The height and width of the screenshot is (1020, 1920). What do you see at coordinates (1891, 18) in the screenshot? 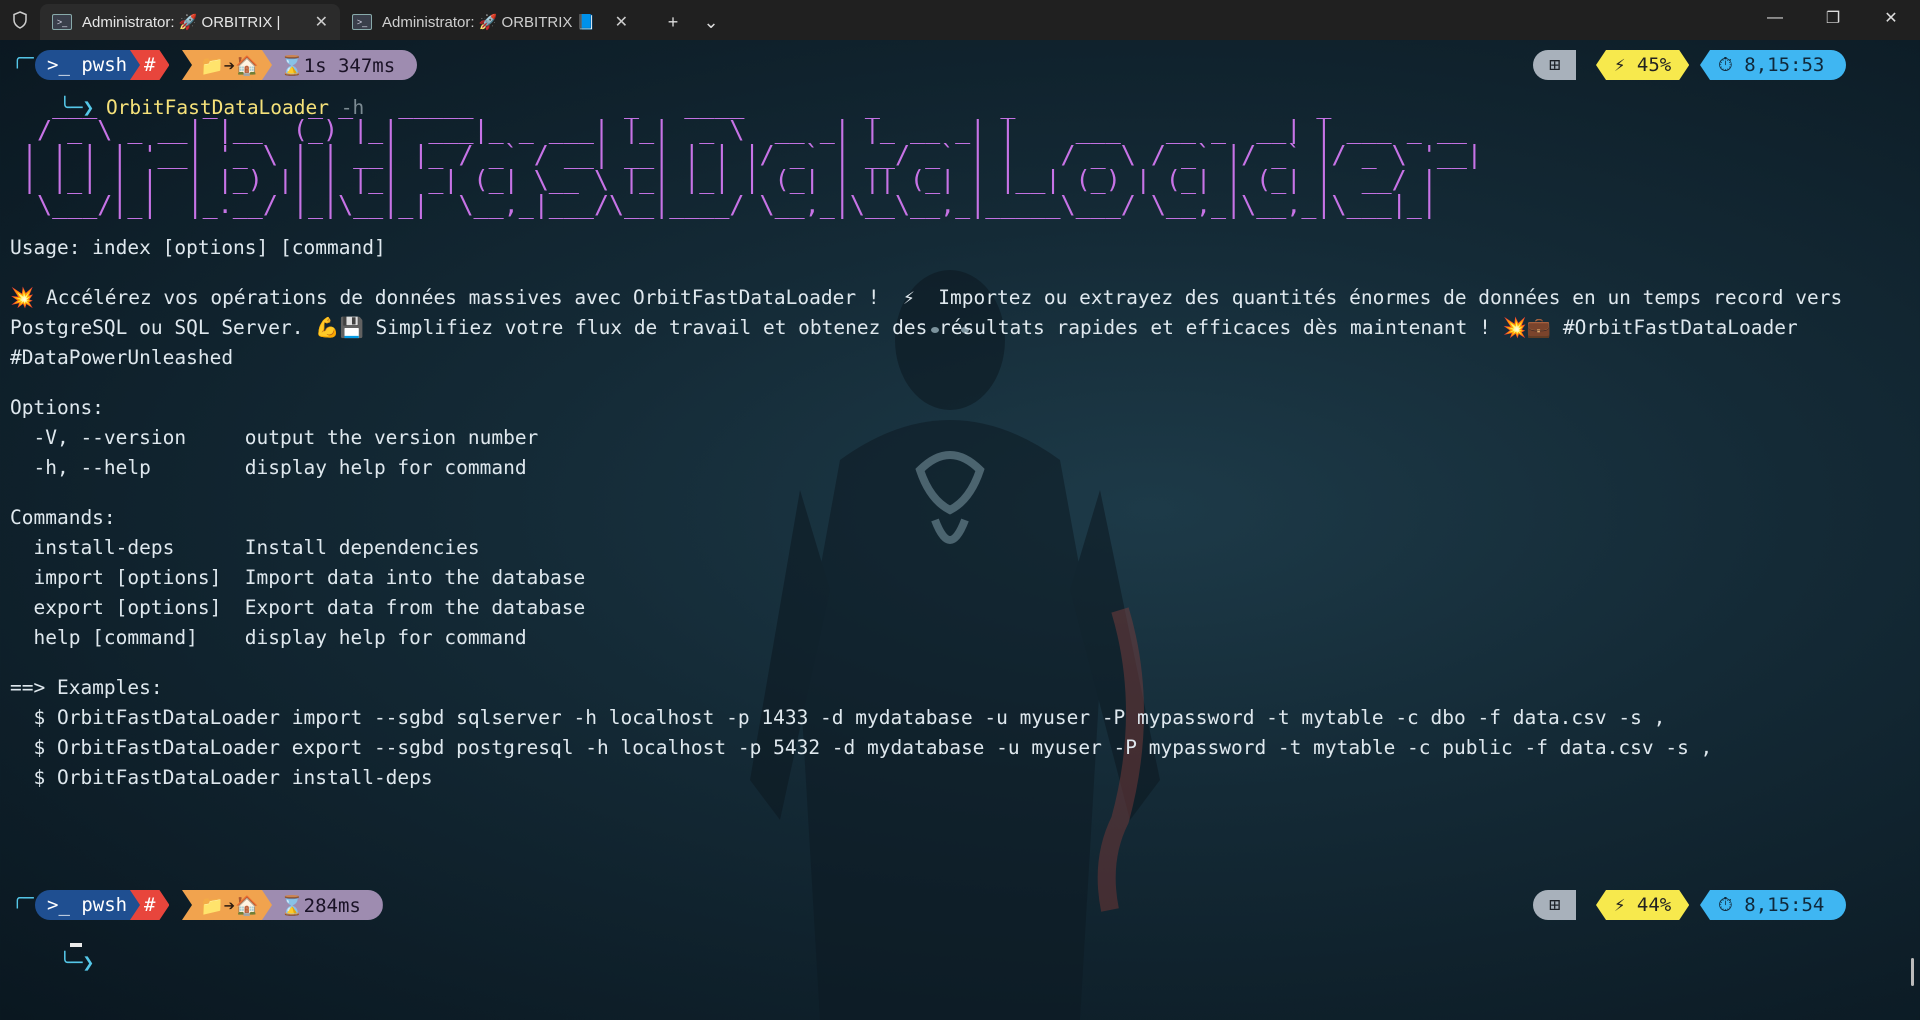
I see `close-window-button: ✕` at bounding box center [1891, 18].